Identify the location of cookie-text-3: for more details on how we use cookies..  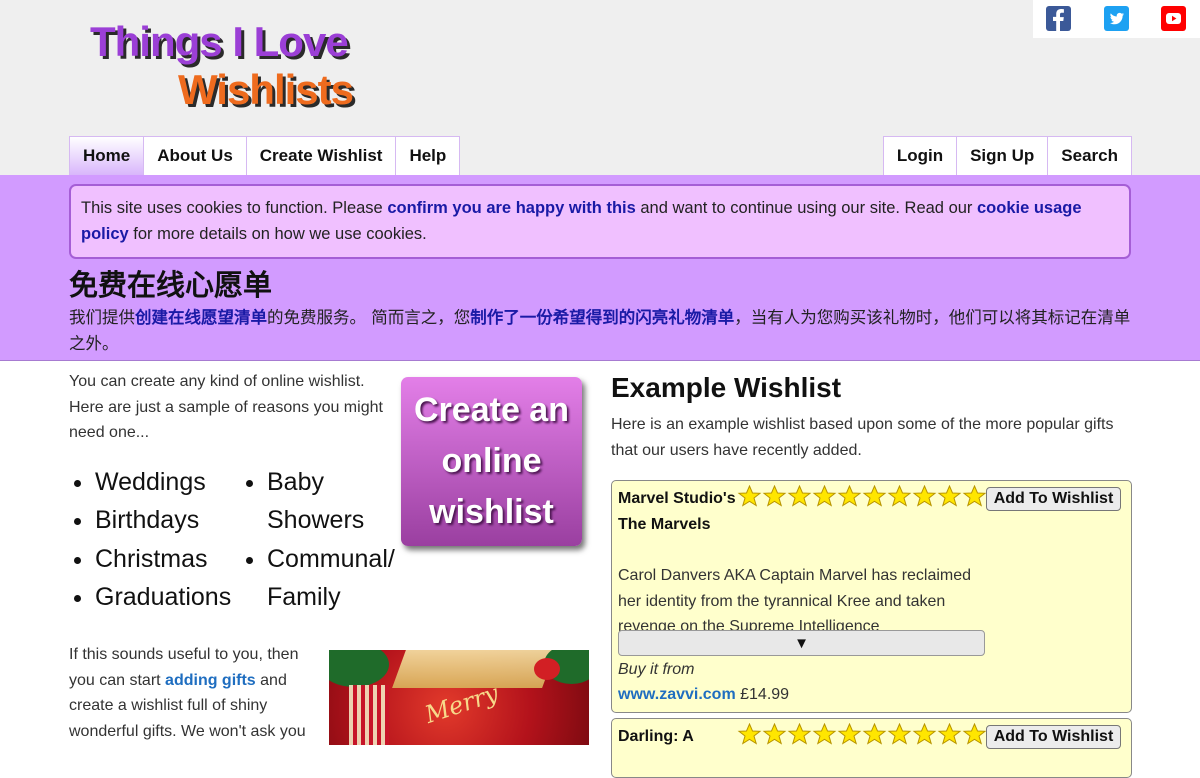
(277, 234).